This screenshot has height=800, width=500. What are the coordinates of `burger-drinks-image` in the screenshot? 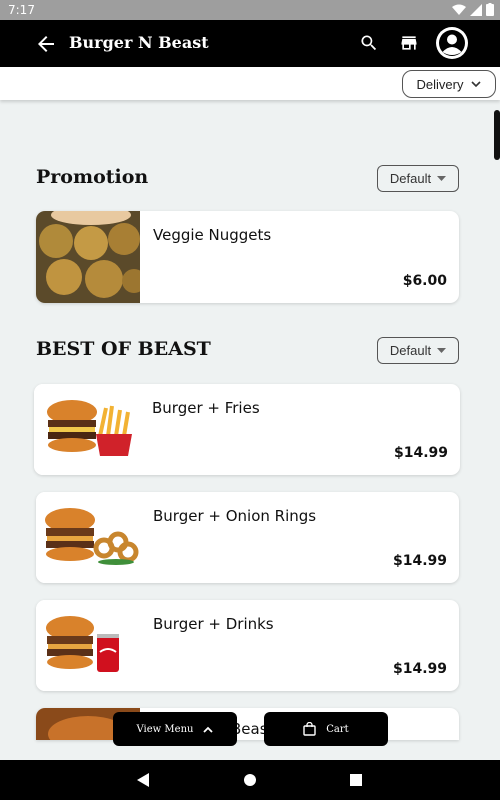 It's located at (91, 645).